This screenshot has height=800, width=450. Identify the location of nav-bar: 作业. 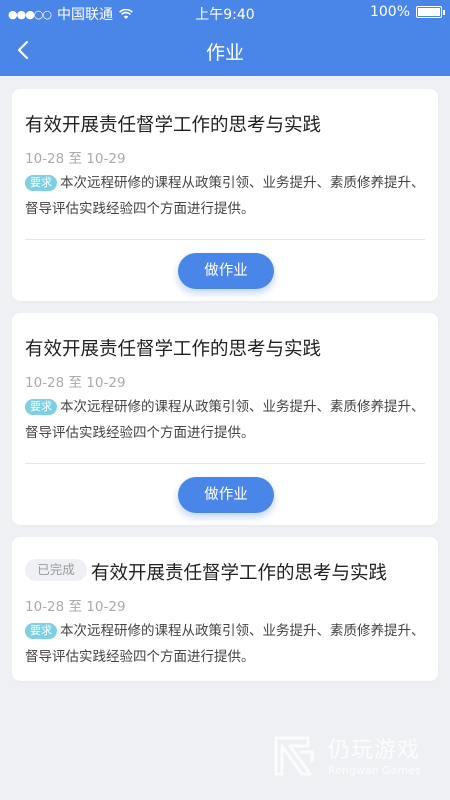
(225, 50).